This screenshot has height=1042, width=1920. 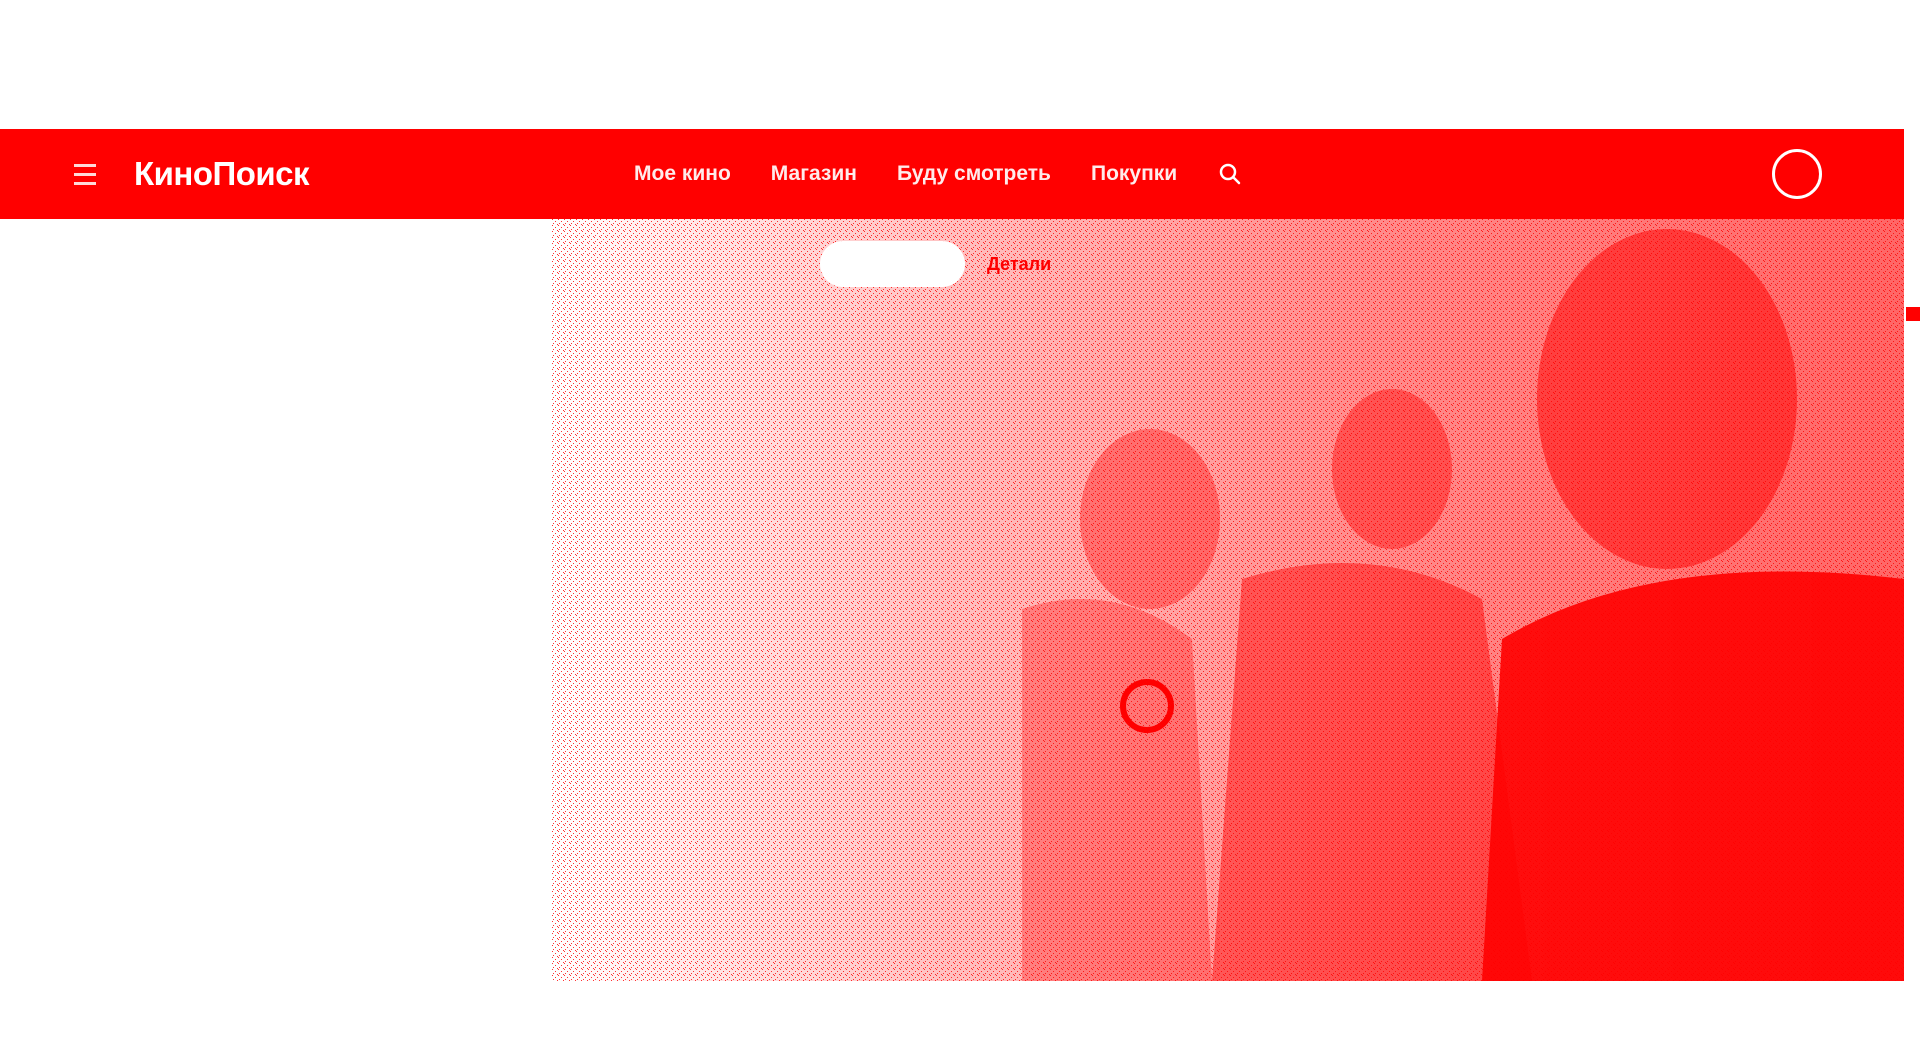 I want to click on details-link: Детали, so click(x=1019, y=264).